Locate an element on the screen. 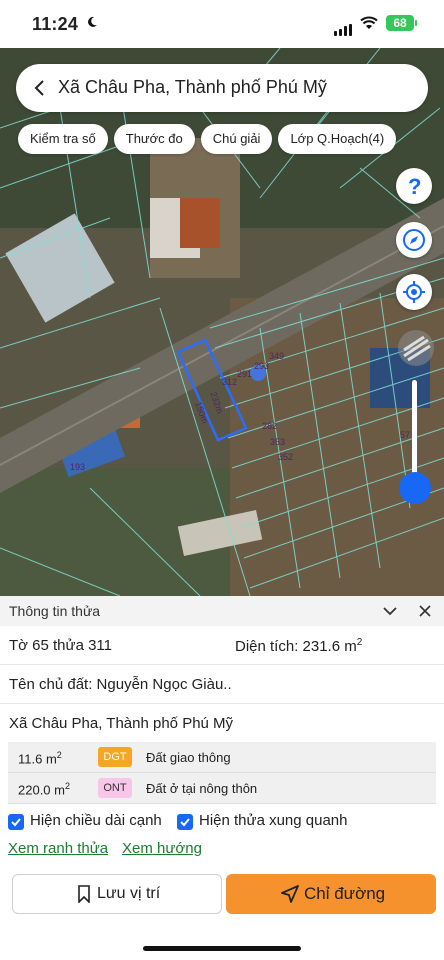 This screenshot has height=960, width=444. parcel-address: Xã Châu Pha, Thành phố Phú Mỹ is located at coordinates (121, 723).